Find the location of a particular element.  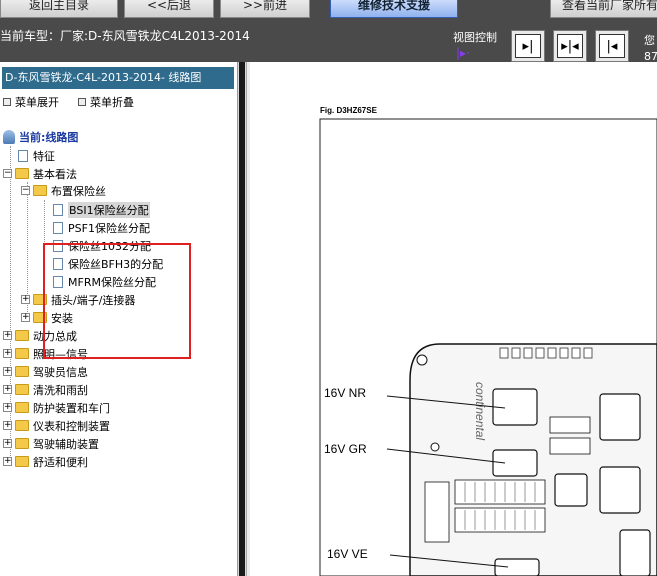

expand-right-icon: ▸| is located at coordinates (528, 46).